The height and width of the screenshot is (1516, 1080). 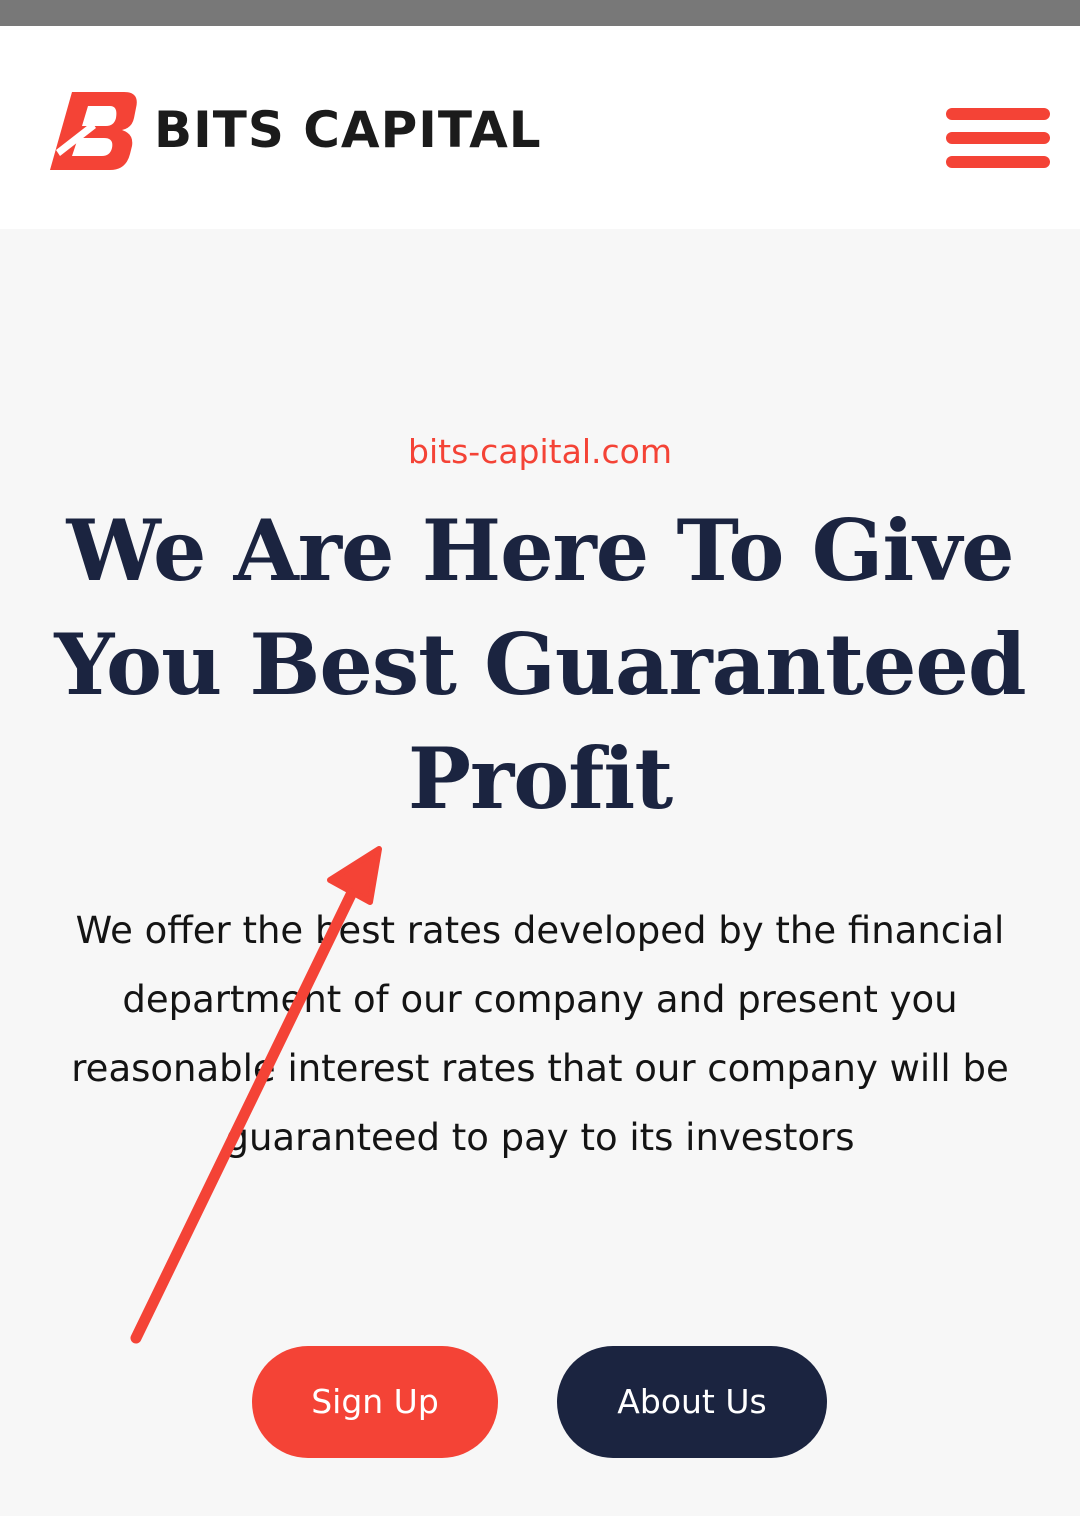 I want to click on site-header: BITS CAPITAL, so click(x=540, y=127).